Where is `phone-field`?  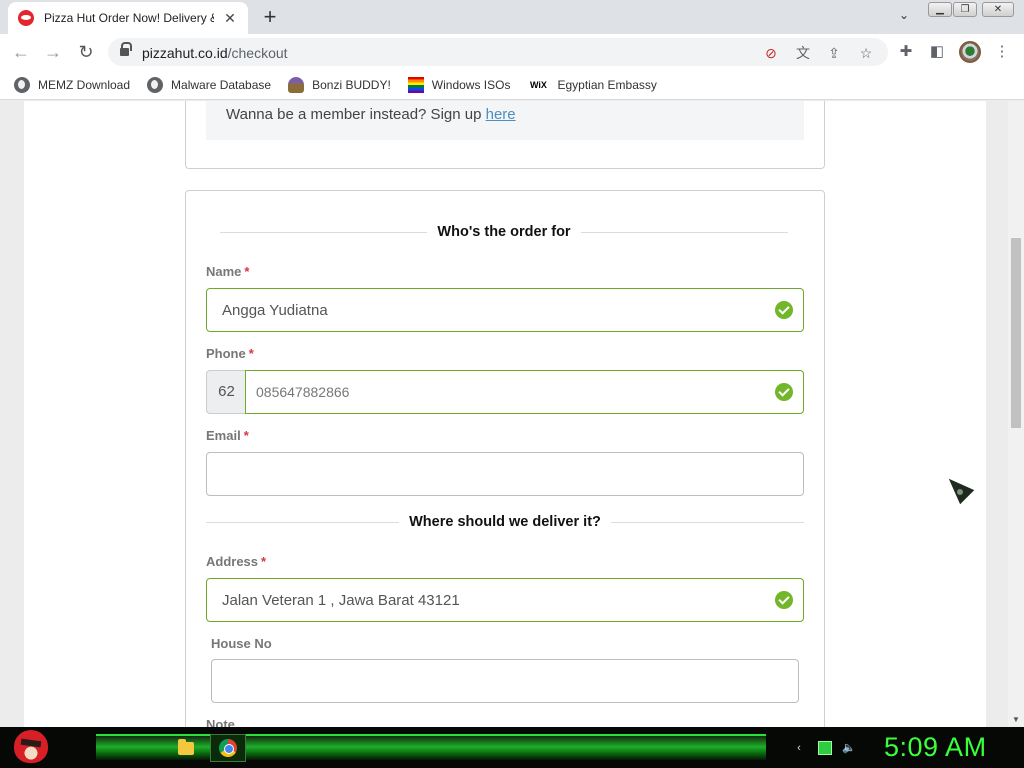
phone-field is located at coordinates (524, 392).